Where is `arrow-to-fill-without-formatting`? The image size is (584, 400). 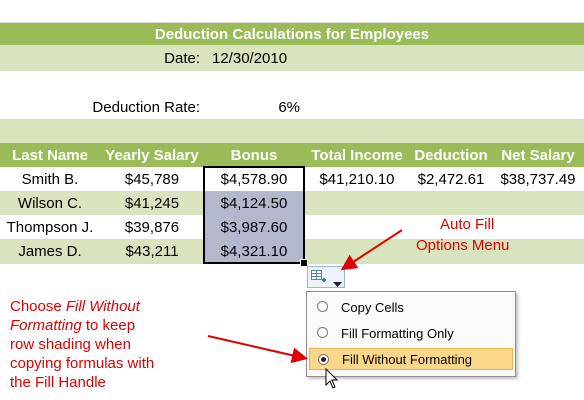 arrow-to-fill-without-formatting is located at coordinates (257, 349).